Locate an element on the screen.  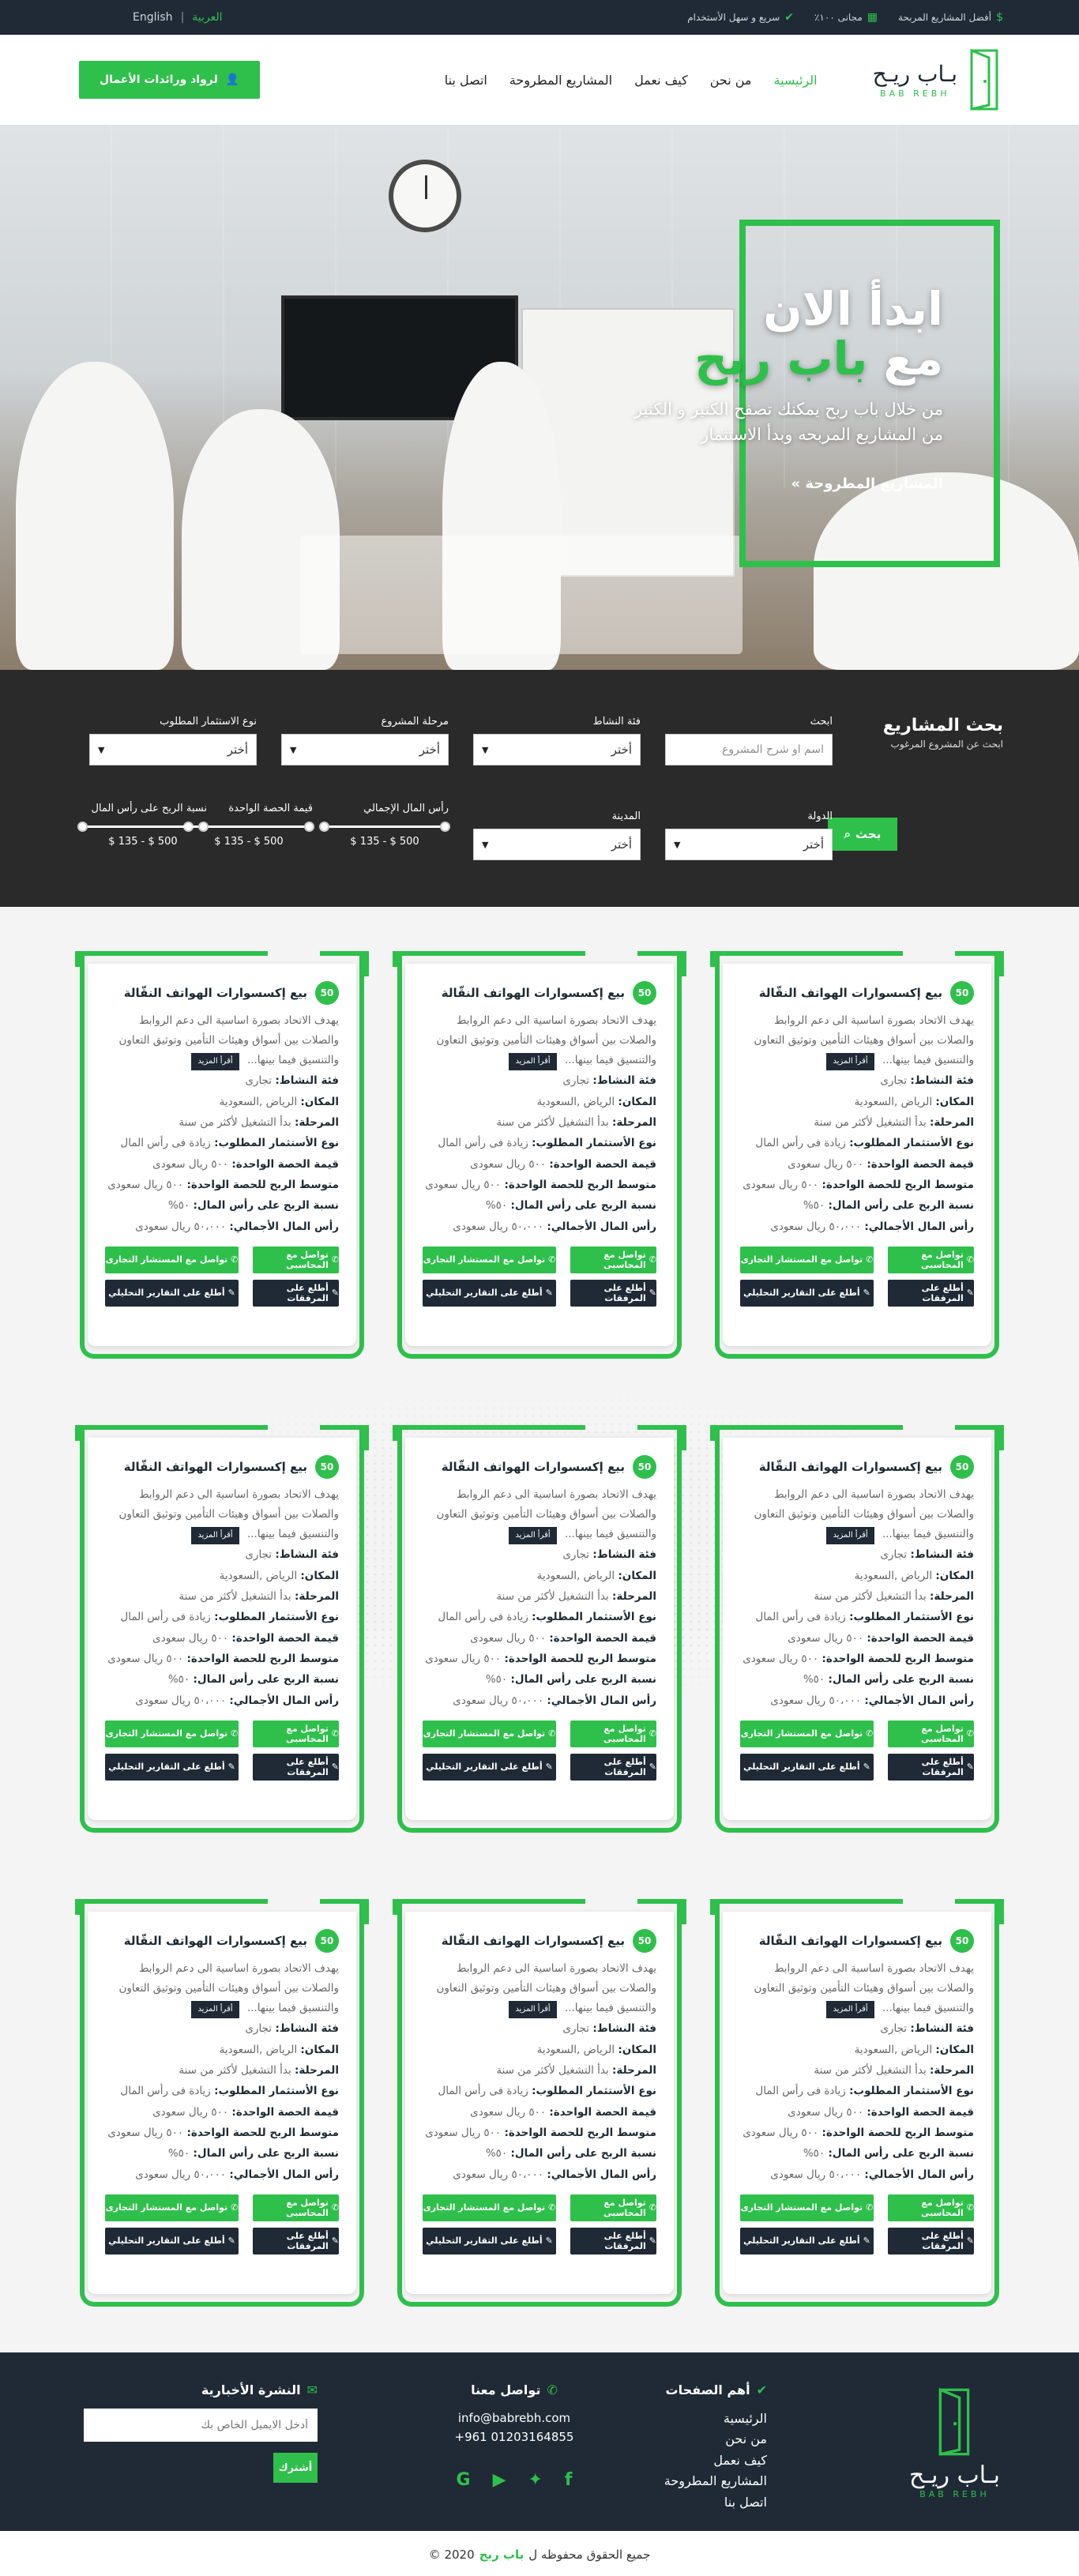
city-select: أختر ▼ is located at coordinates (557, 844).